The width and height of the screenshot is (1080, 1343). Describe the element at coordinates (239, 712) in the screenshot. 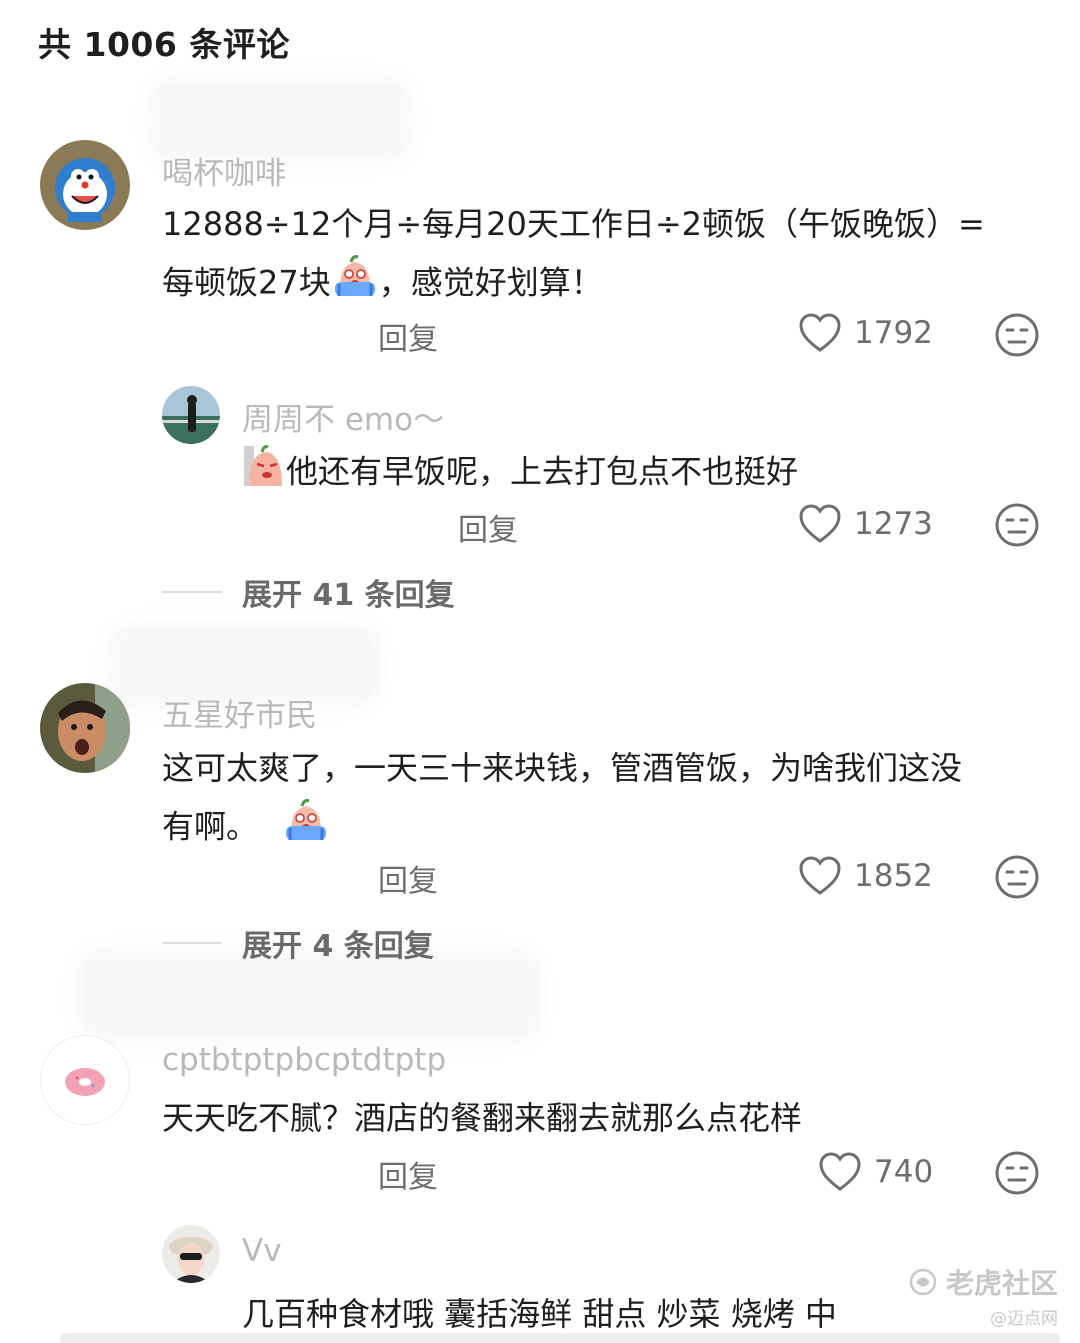

I see `comment-username: 五星好市民` at that location.